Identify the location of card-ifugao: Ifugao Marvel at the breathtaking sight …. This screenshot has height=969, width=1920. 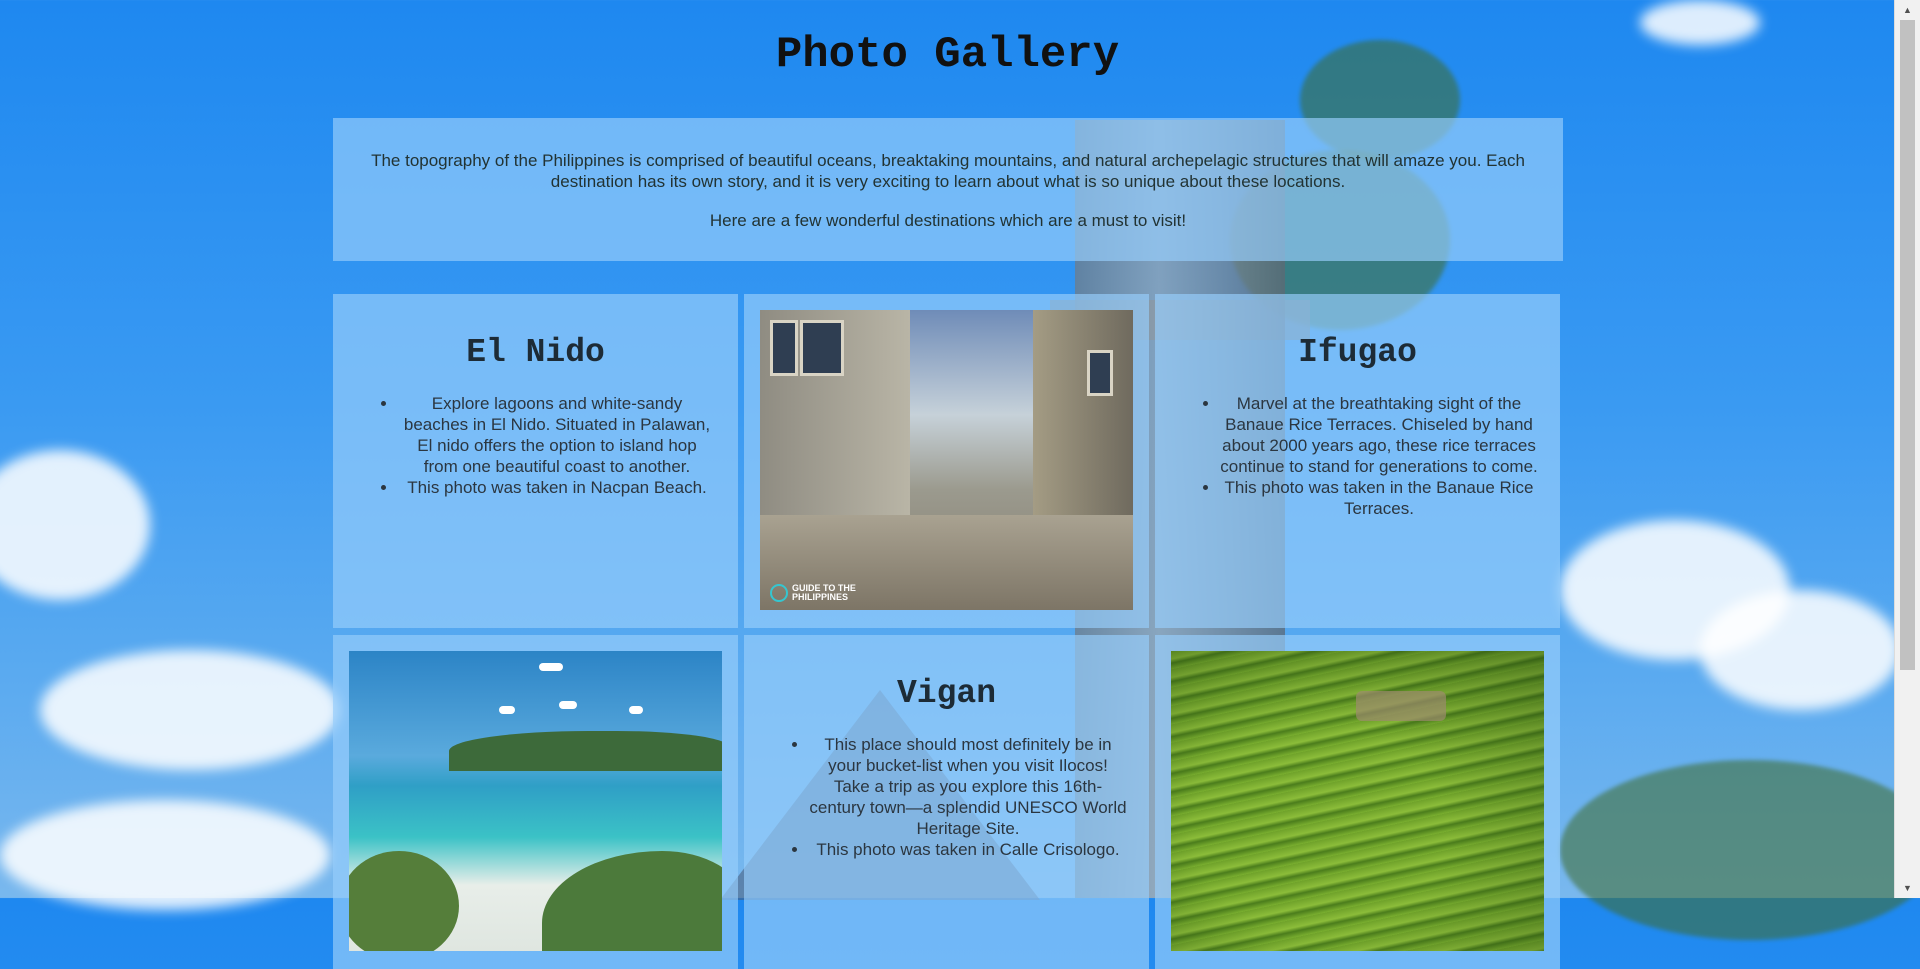
(1357, 461).